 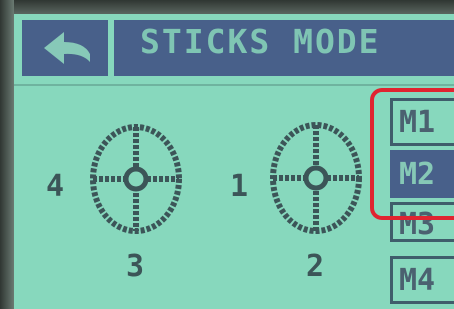 I want to click on stick-right-bottom-label: 2, so click(x=315, y=266).